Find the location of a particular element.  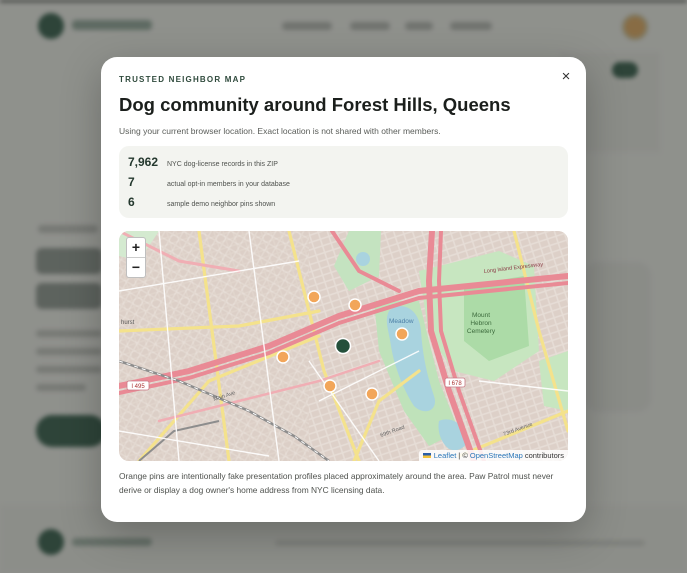

map-label-mount-hebron-l3: Cemetery is located at coordinates (481, 331).